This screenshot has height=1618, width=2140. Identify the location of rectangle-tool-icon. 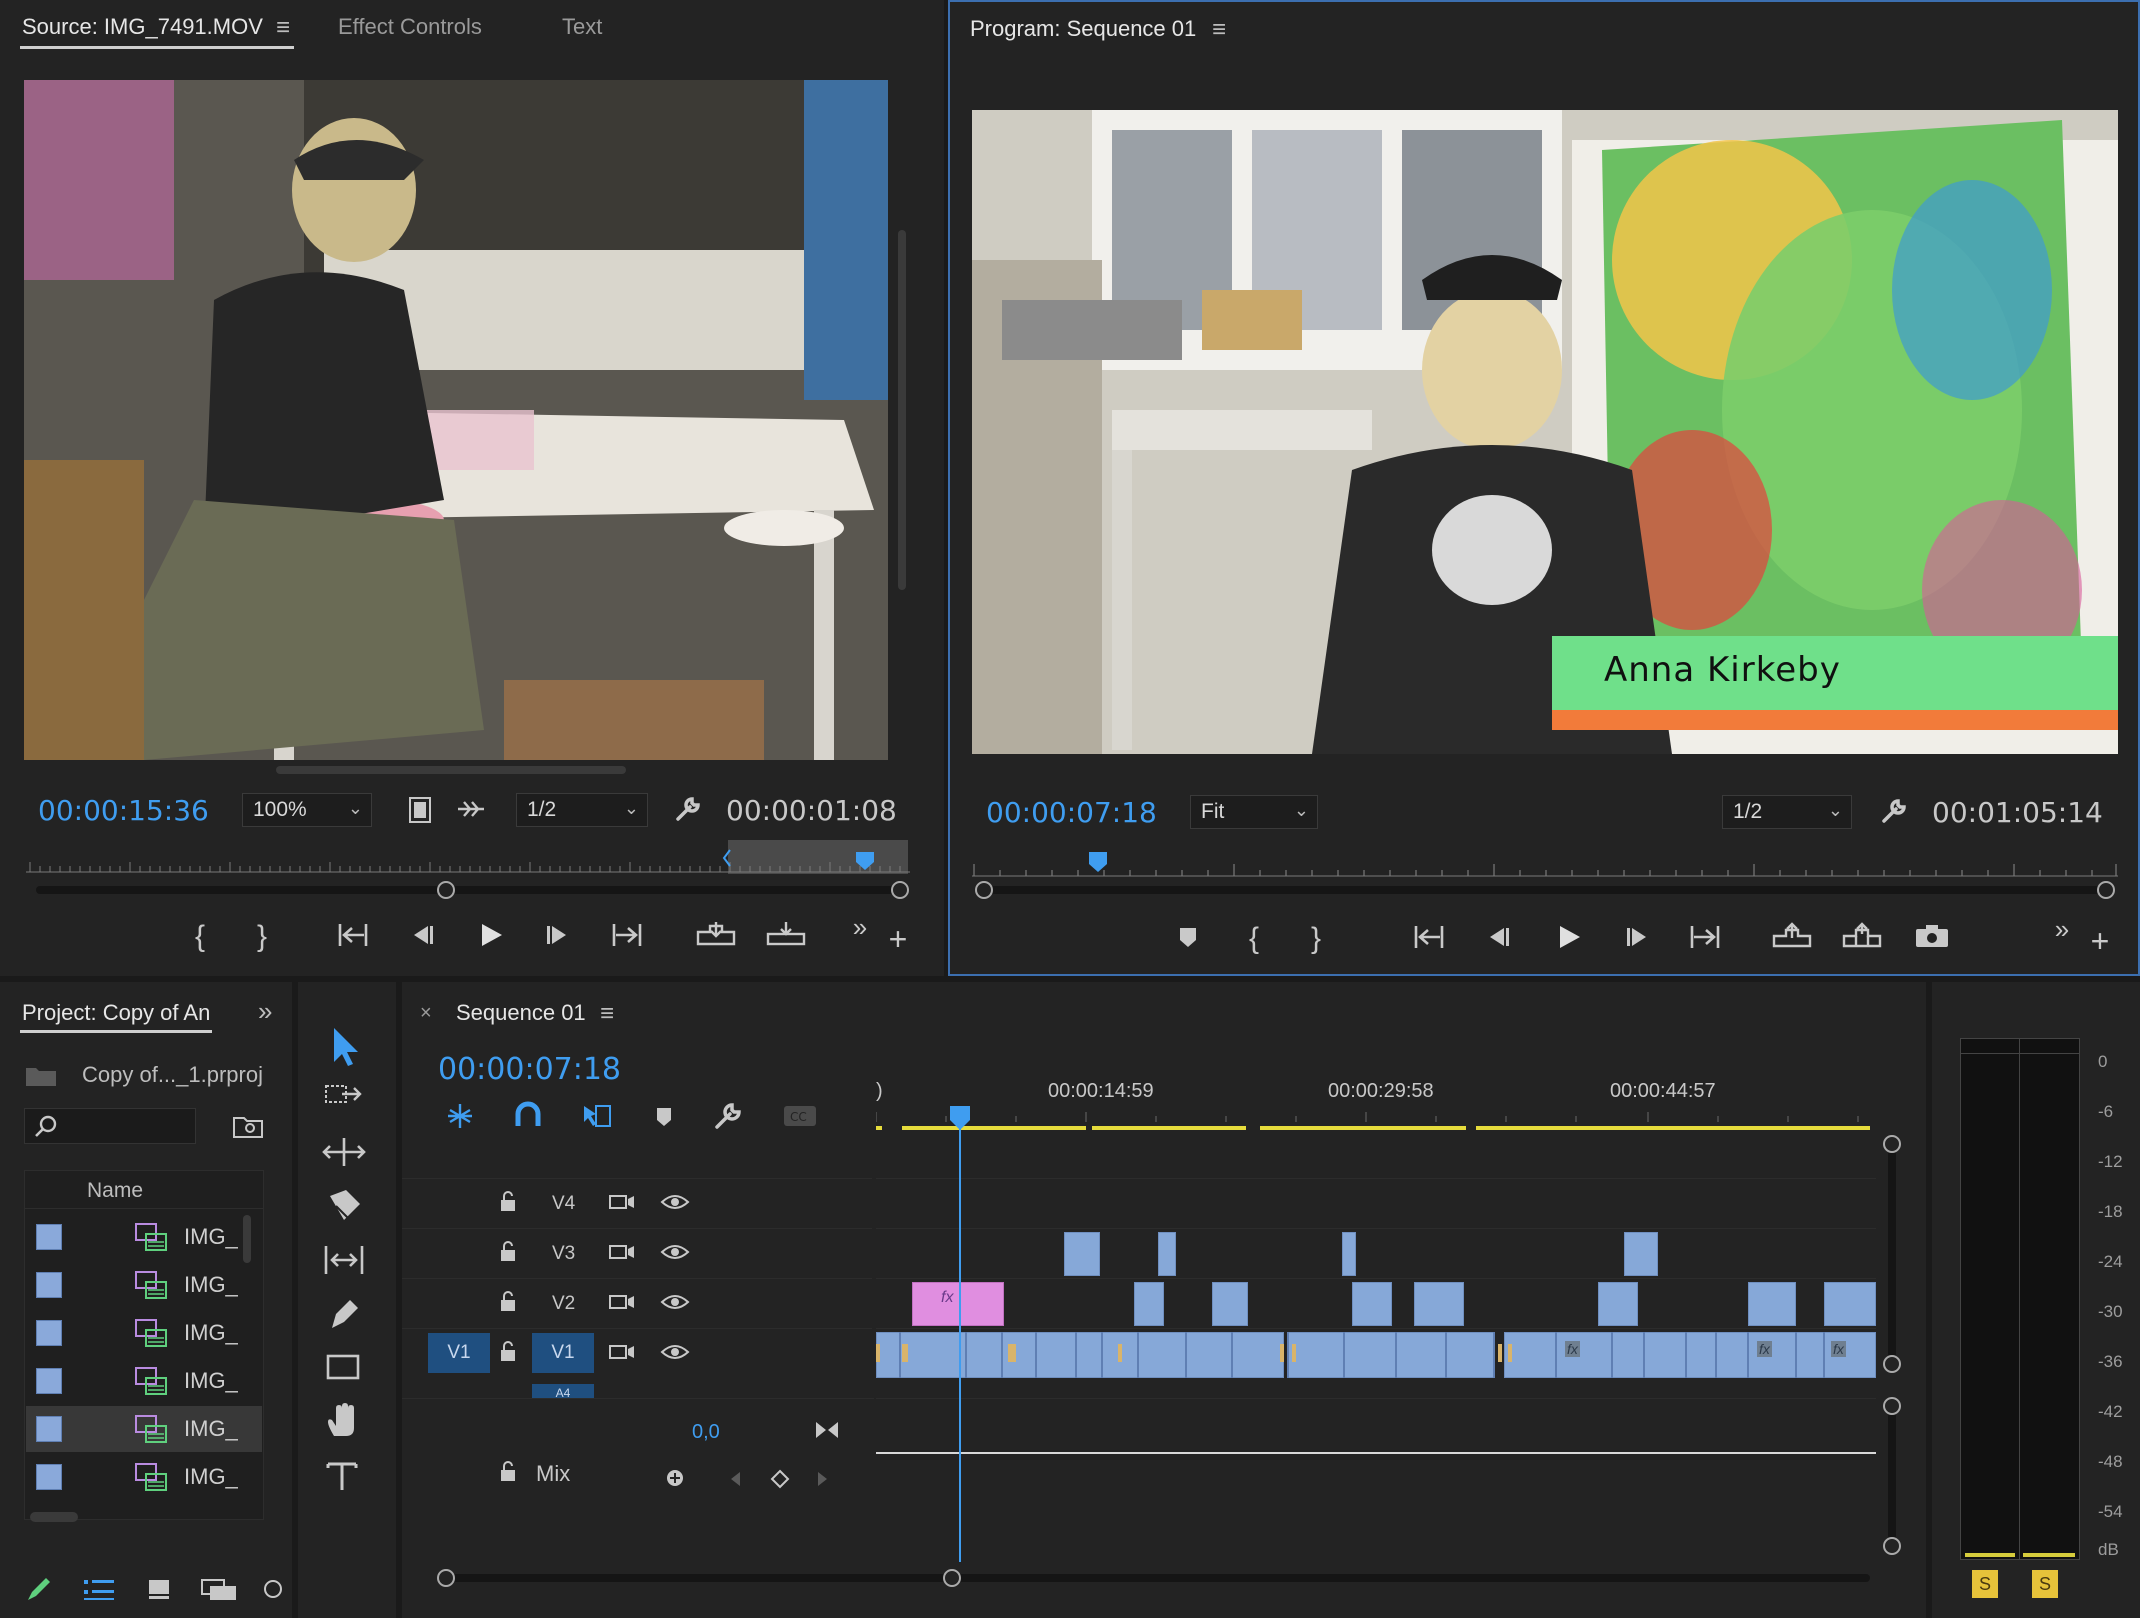
(345, 1368).